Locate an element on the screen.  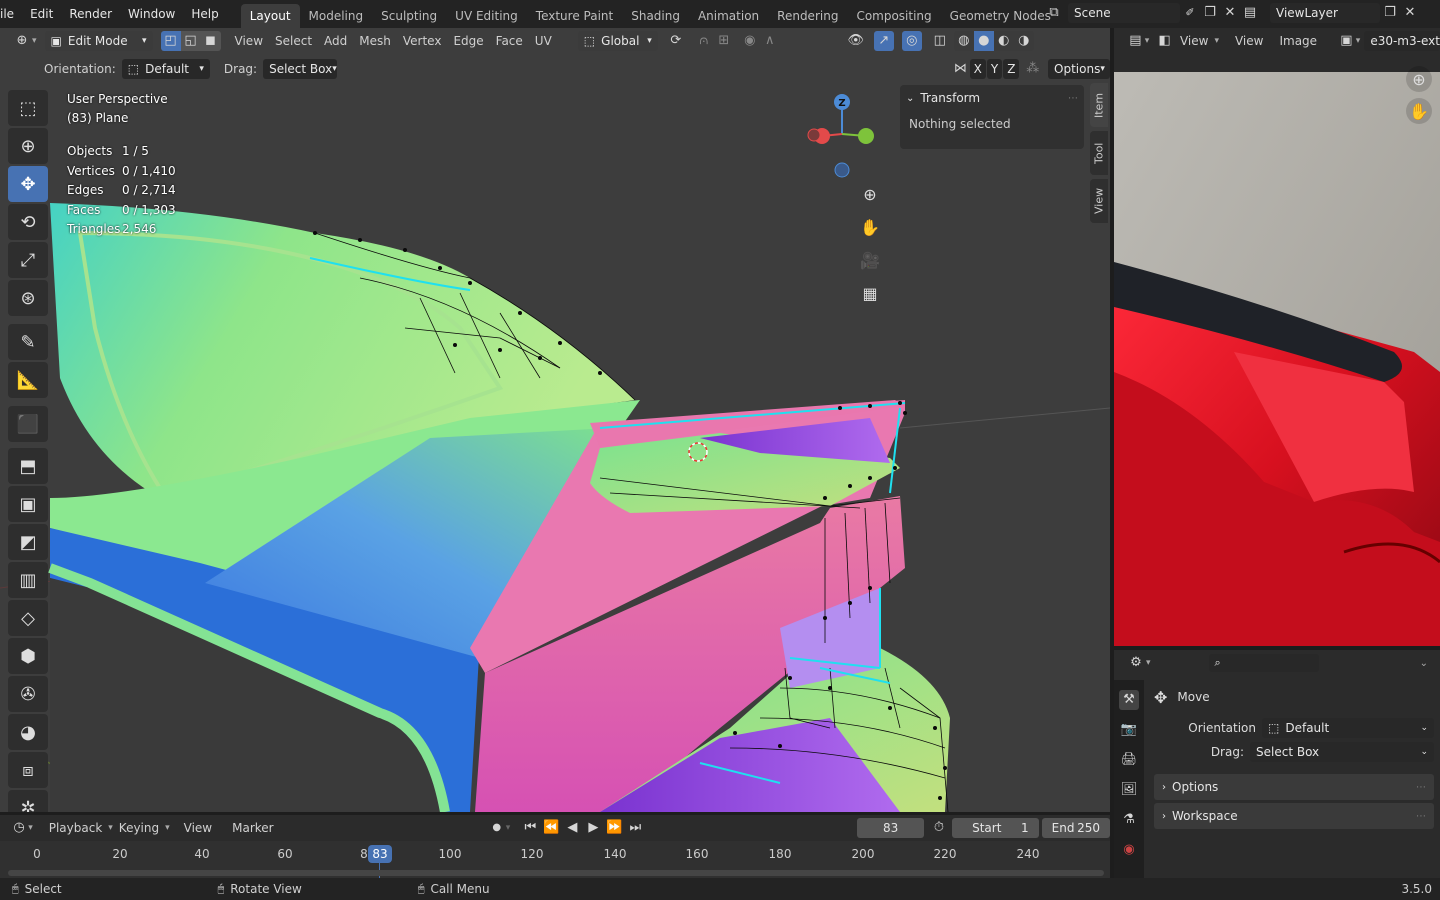
new-view-layer-icon: ❐ is located at coordinates (1390, 13).